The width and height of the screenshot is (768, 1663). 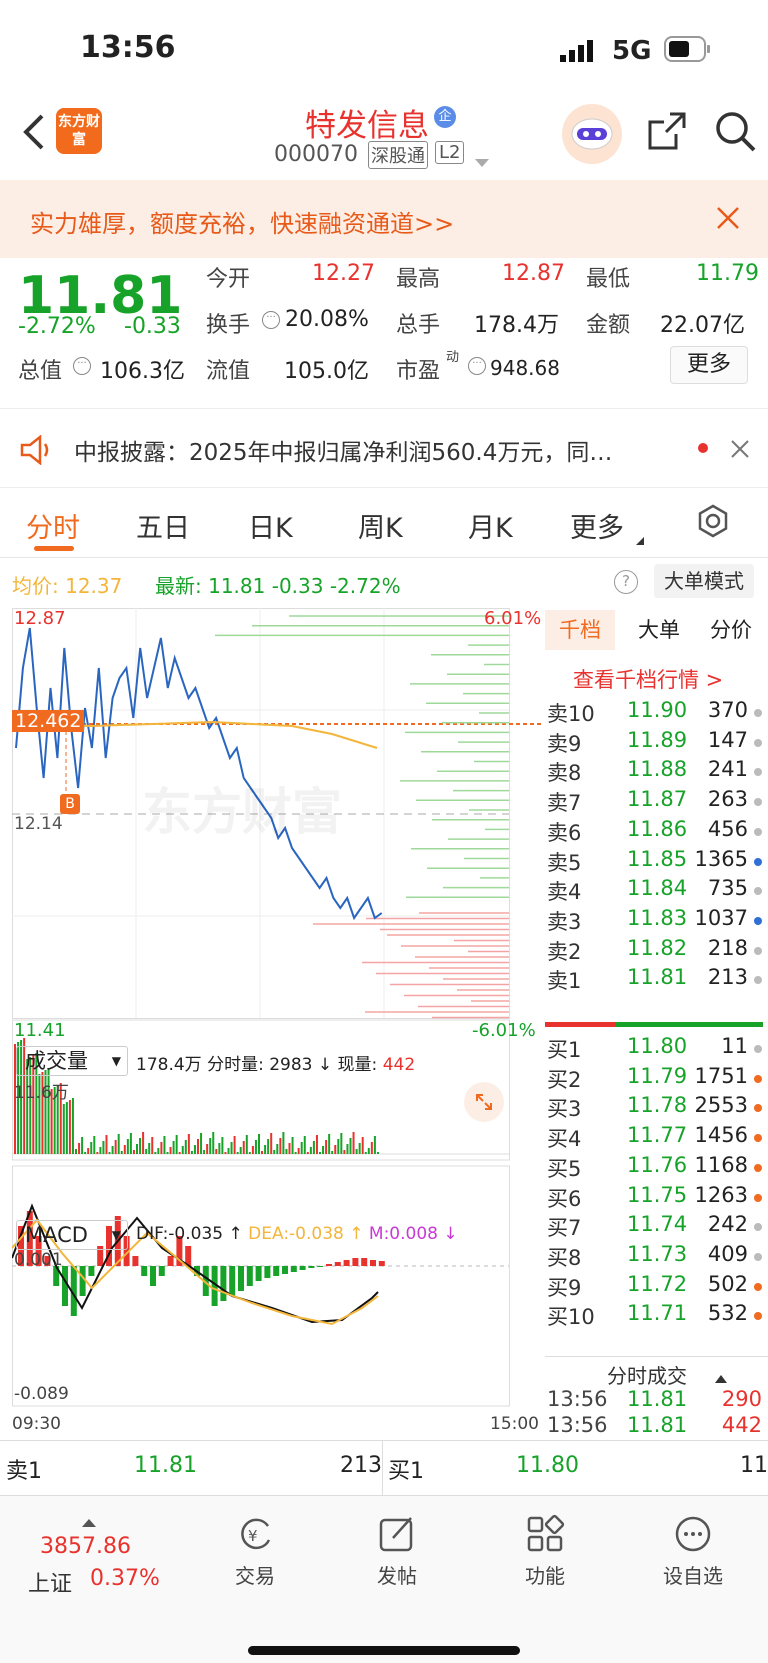 I want to click on bid-row: 买3 11.78 2553, so click(x=656, y=1108).